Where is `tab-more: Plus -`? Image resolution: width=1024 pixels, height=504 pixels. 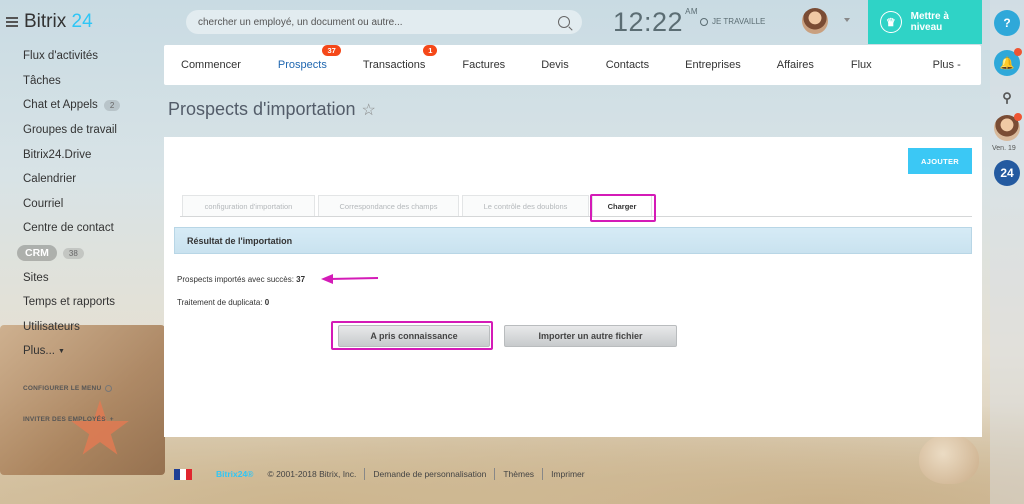 tab-more: Plus - is located at coordinates (947, 65).